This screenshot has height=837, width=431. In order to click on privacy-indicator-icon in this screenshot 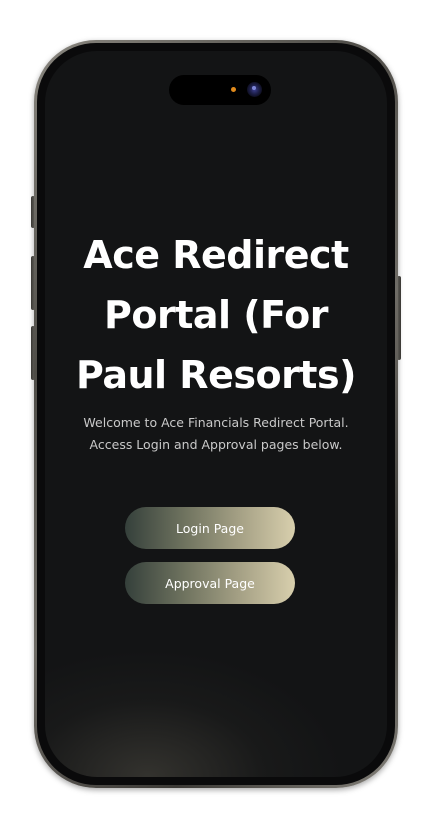, I will do `click(233, 89)`.